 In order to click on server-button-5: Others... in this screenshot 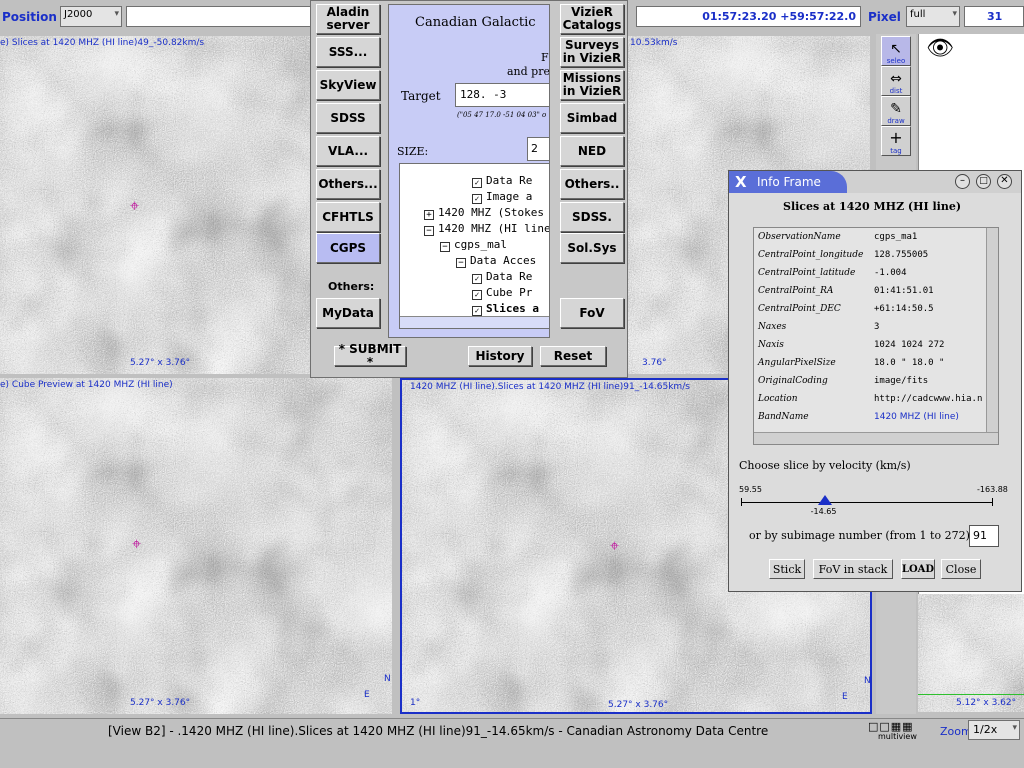, I will do `click(348, 184)`.